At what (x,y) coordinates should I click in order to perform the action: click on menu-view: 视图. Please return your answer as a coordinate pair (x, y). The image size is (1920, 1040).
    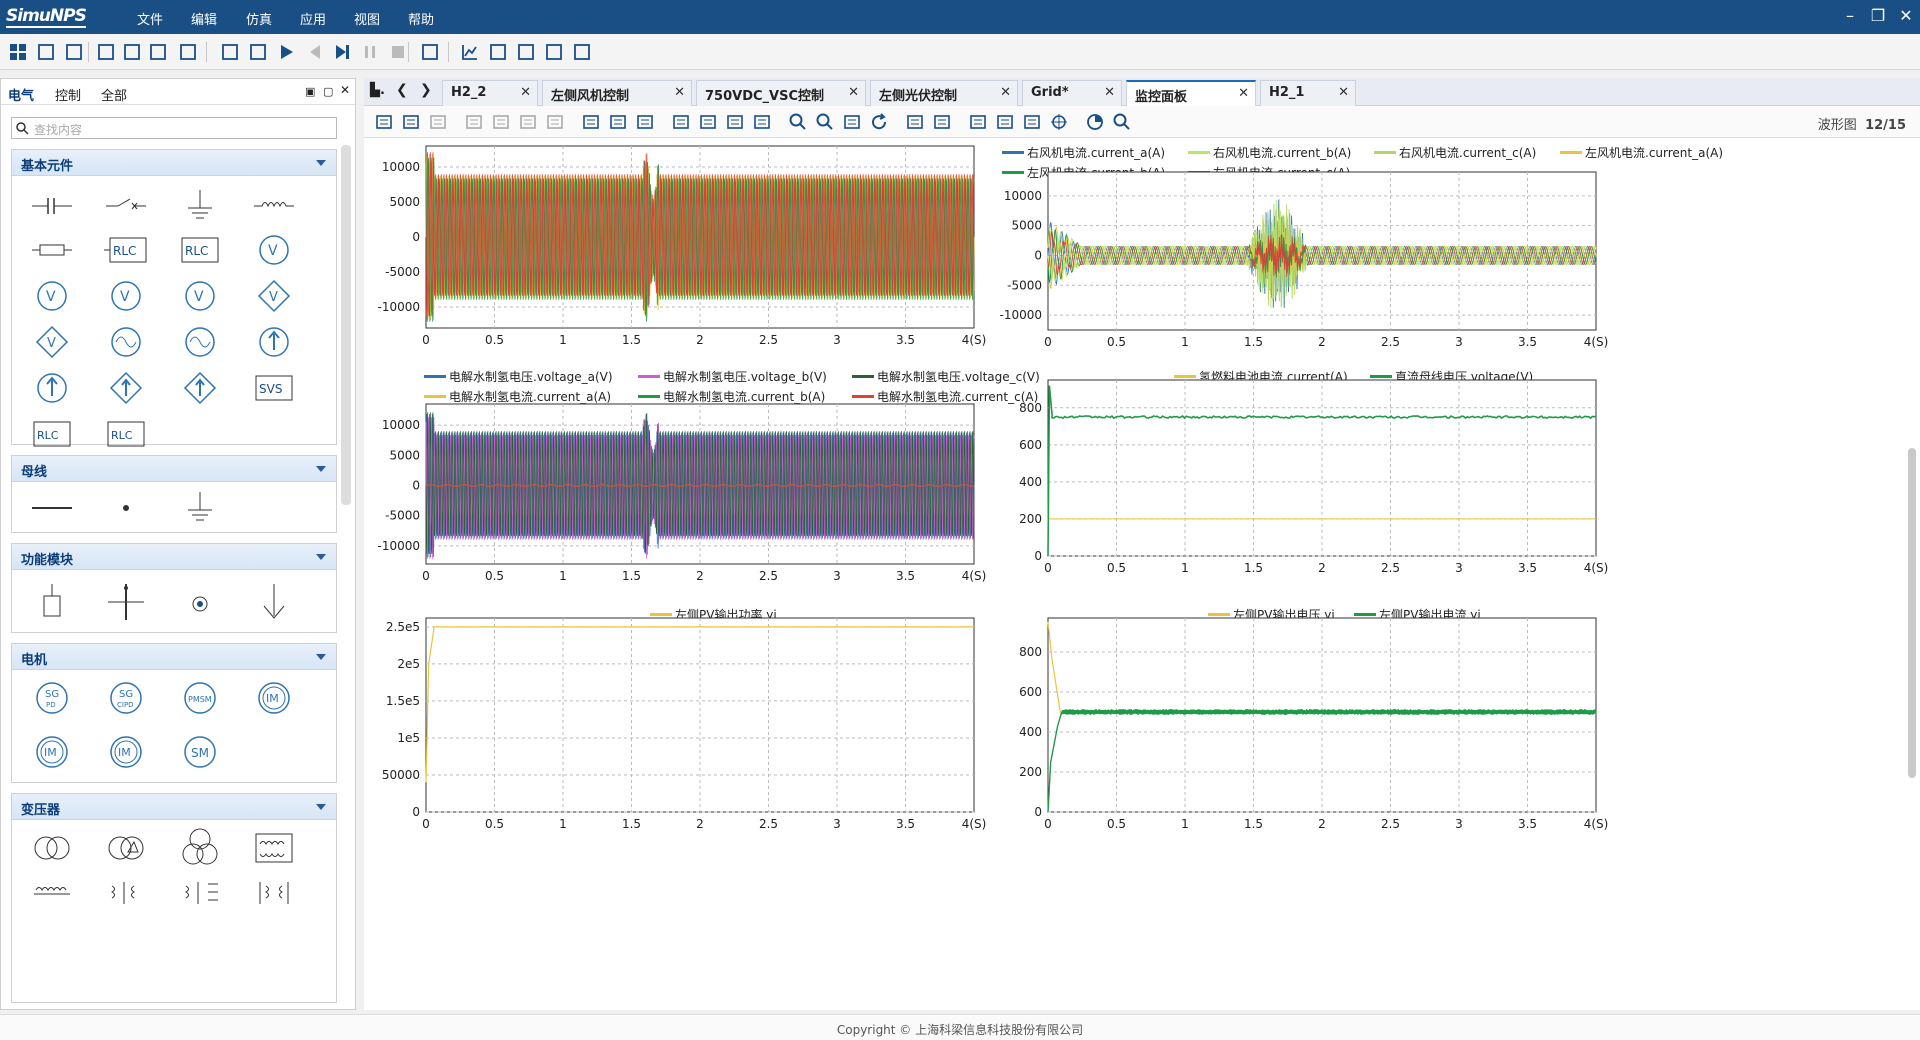
    Looking at the image, I should click on (367, 18).